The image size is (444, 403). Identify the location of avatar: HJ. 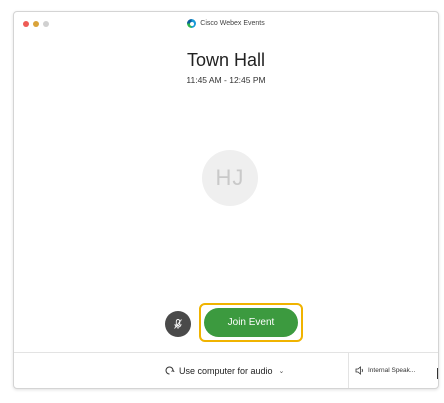
(230, 178).